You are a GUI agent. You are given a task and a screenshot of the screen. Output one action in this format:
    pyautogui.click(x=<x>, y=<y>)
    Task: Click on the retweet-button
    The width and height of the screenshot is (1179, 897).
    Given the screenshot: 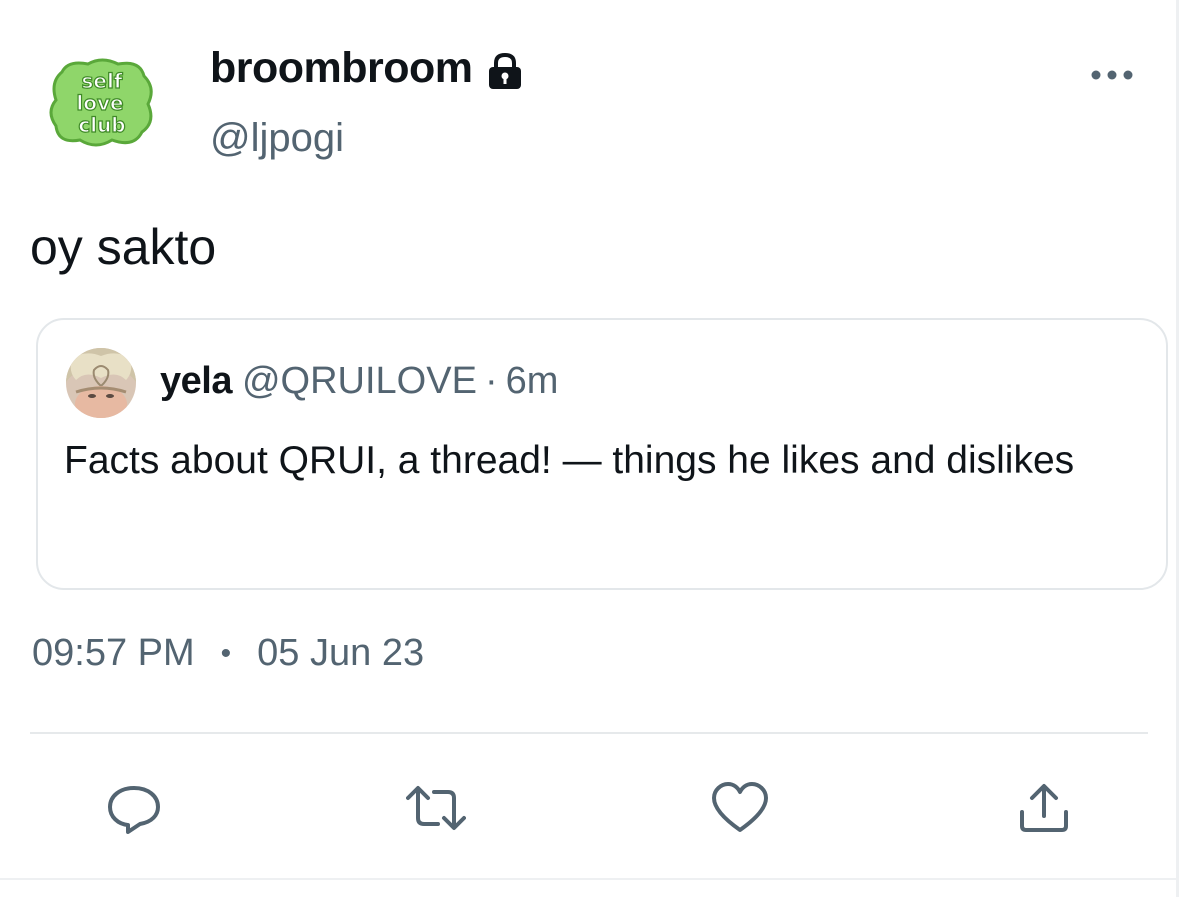 What is the action you would take?
    pyautogui.click(x=436, y=808)
    